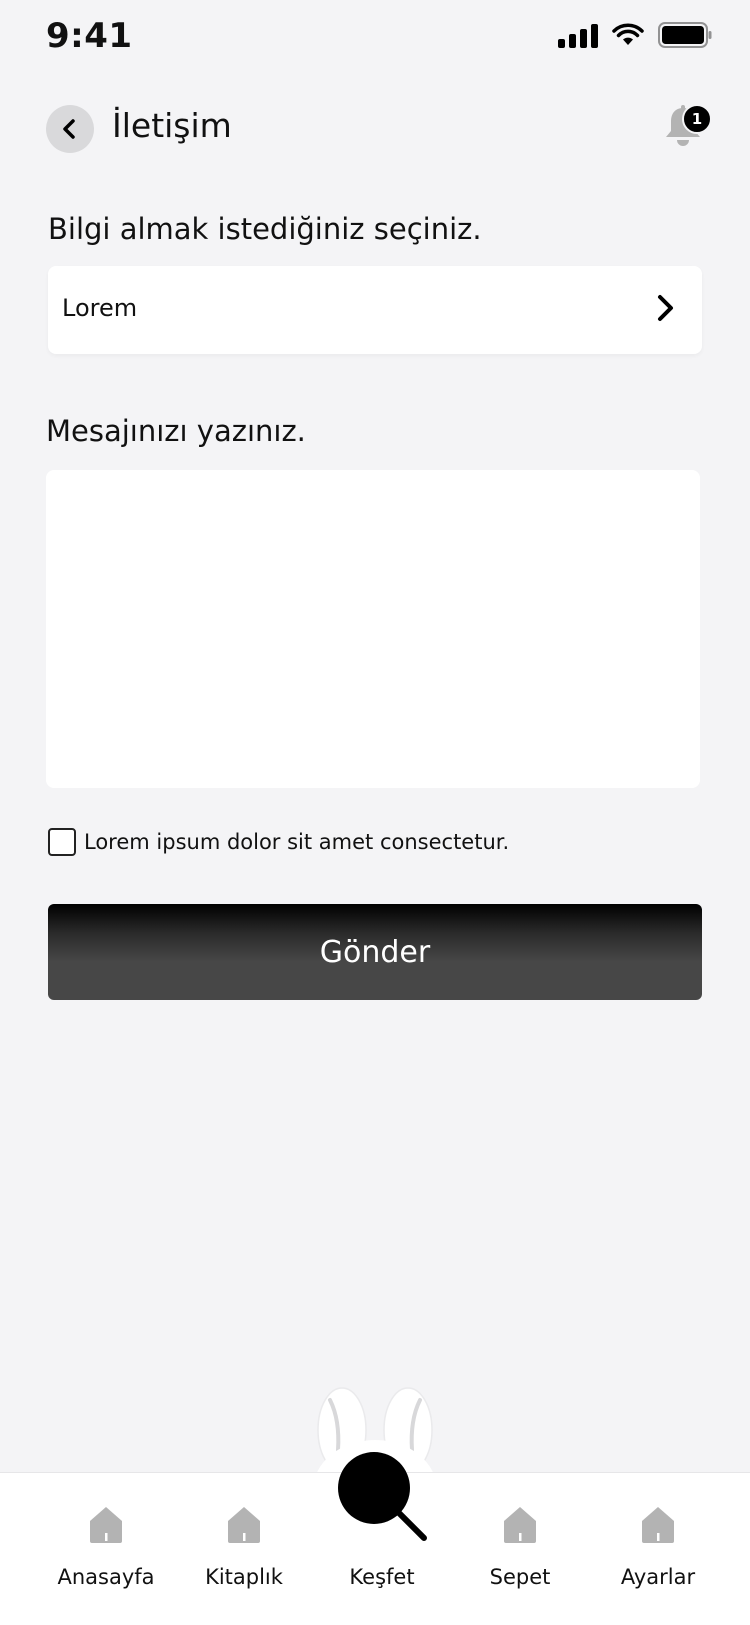 Image resolution: width=750 pixels, height=1625 pixels. What do you see at coordinates (520, 1549) in the screenshot?
I see `tab-sepet: Sepet` at bounding box center [520, 1549].